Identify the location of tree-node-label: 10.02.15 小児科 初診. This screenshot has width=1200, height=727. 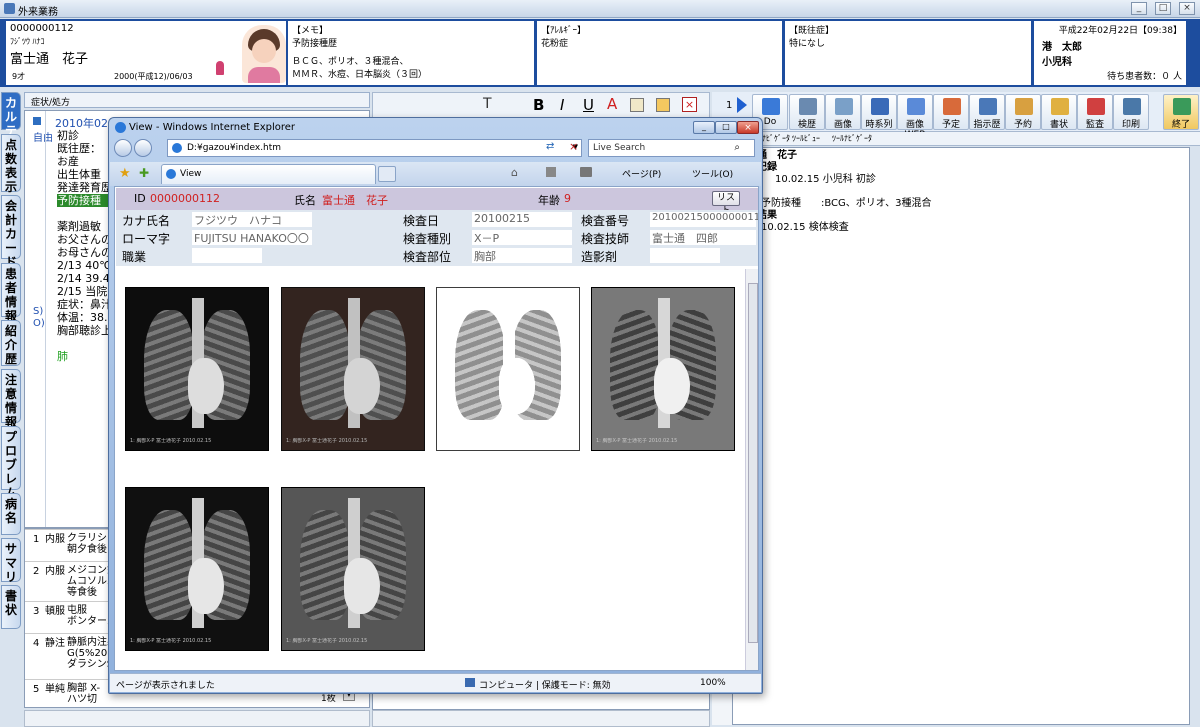
(825, 179).